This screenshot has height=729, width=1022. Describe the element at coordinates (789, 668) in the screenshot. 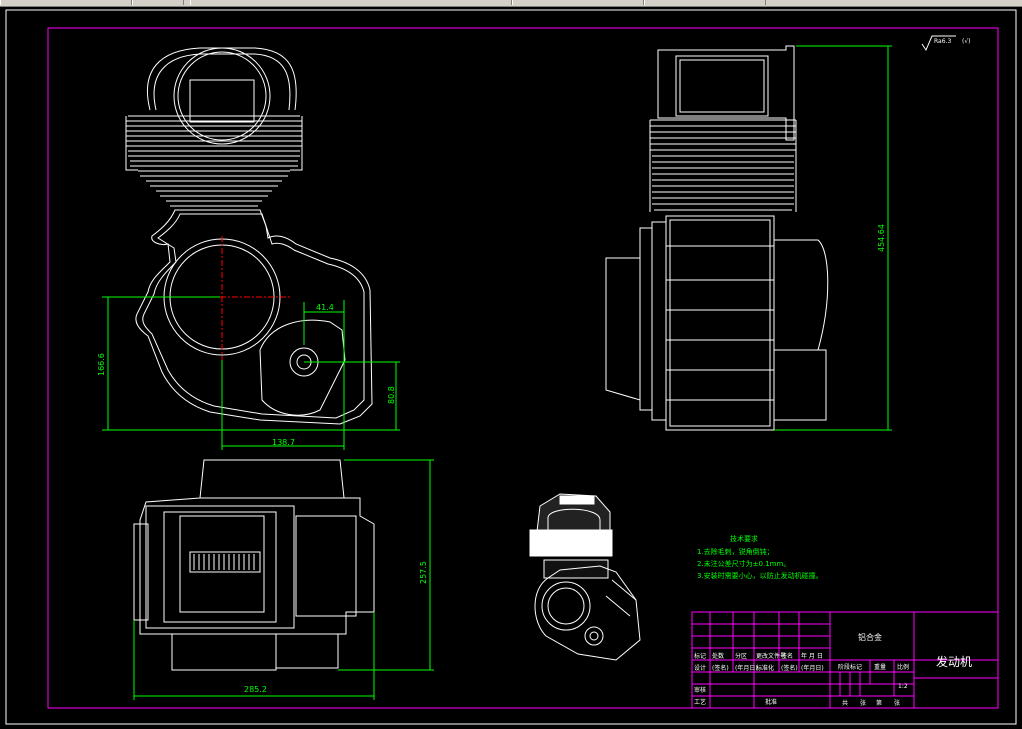

I see `tb-row2-4: (签名)` at that location.